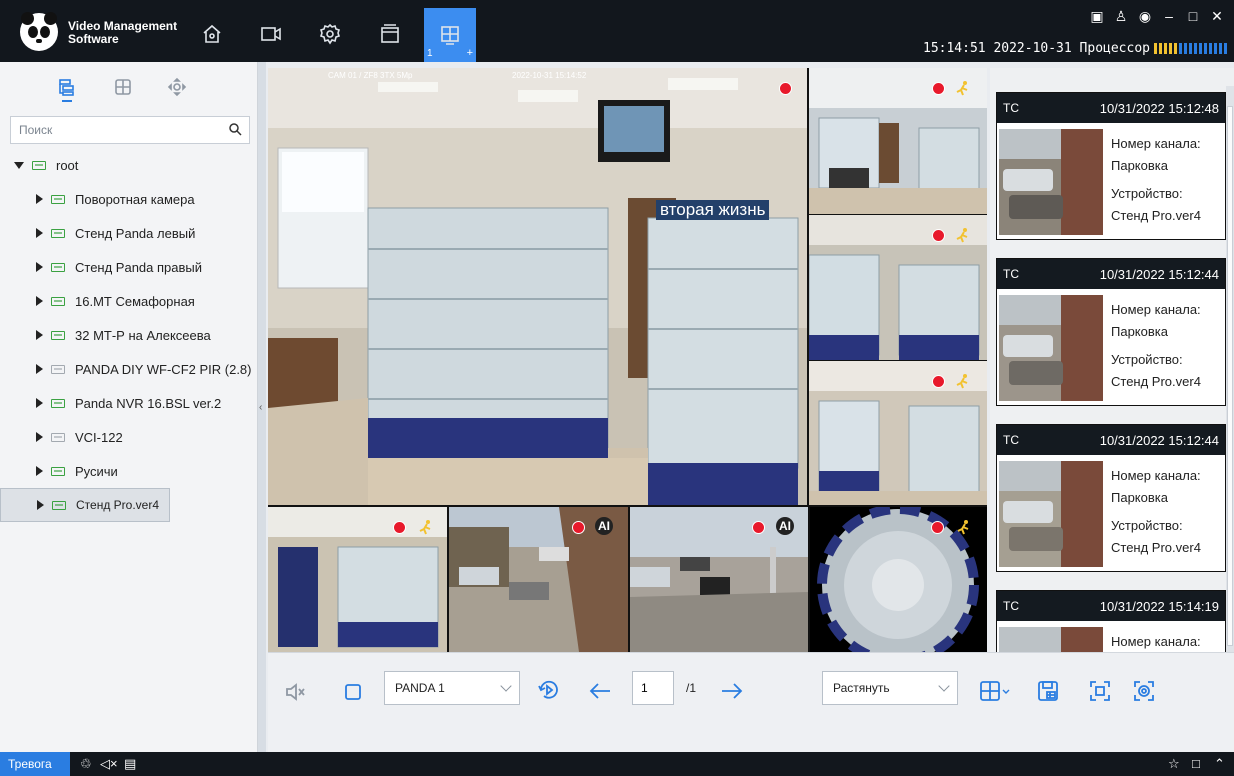  What do you see at coordinates (538, 579) in the screenshot?
I see `video-tile-6: AI` at bounding box center [538, 579].